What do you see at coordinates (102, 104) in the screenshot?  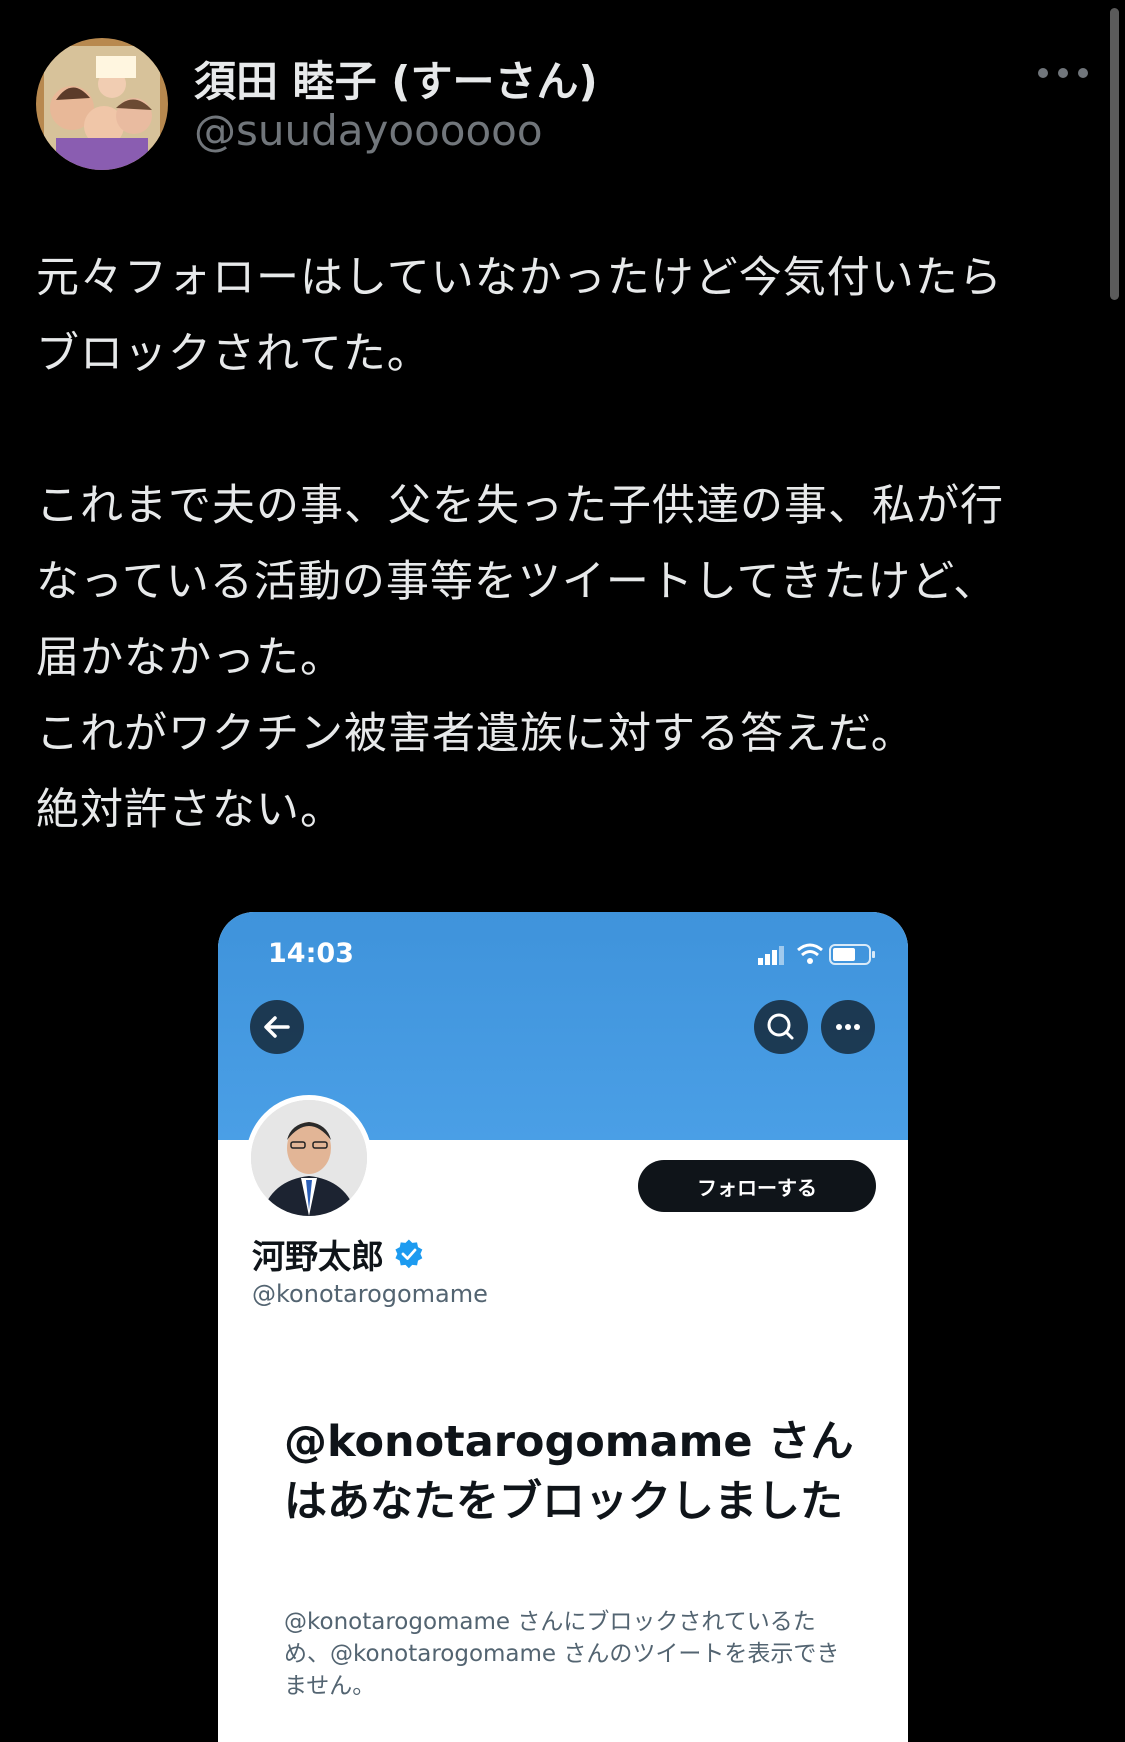 I see `author-avatar` at bounding box center [102, 104].